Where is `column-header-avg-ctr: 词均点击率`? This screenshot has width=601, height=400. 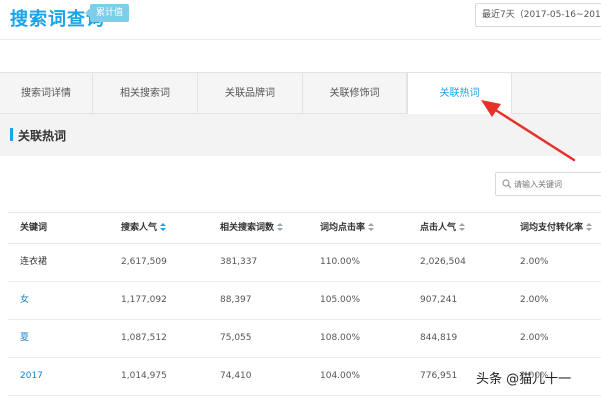 column-header-avg-ctr: 词均点击率 is located at coordinates (347, 228).